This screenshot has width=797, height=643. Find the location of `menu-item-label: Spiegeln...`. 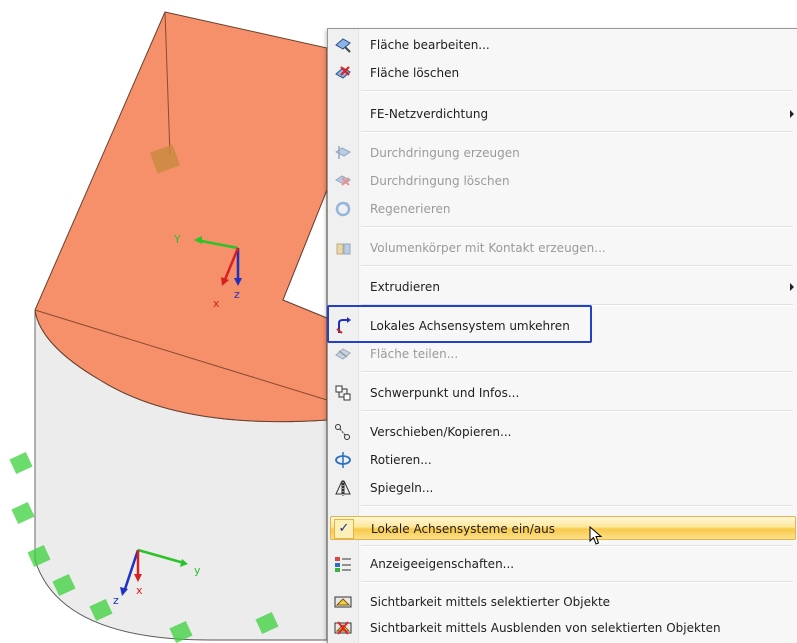

menu-item-label: Spiegeln... is located at coordinates (402, 488).